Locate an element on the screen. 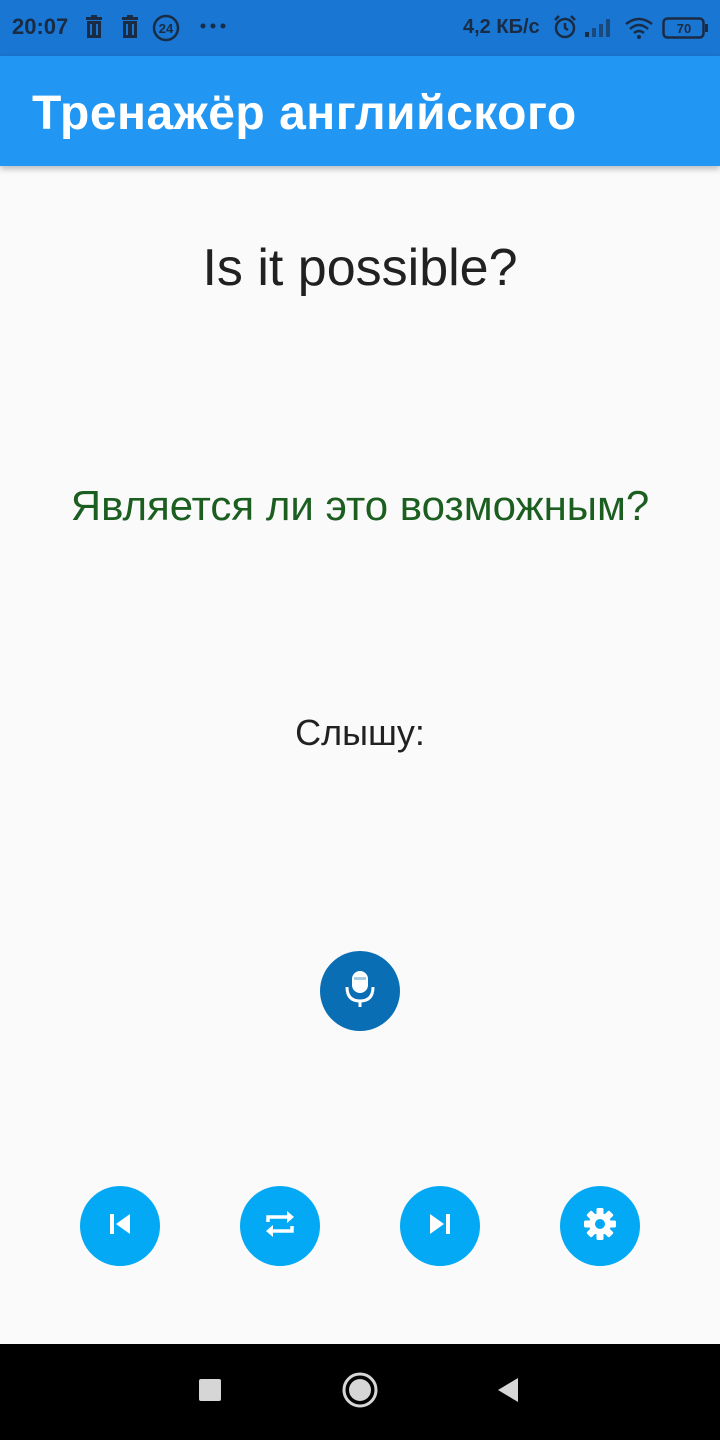 The image size is (720, 1440). next-button is located at coordinates (440, 1226).